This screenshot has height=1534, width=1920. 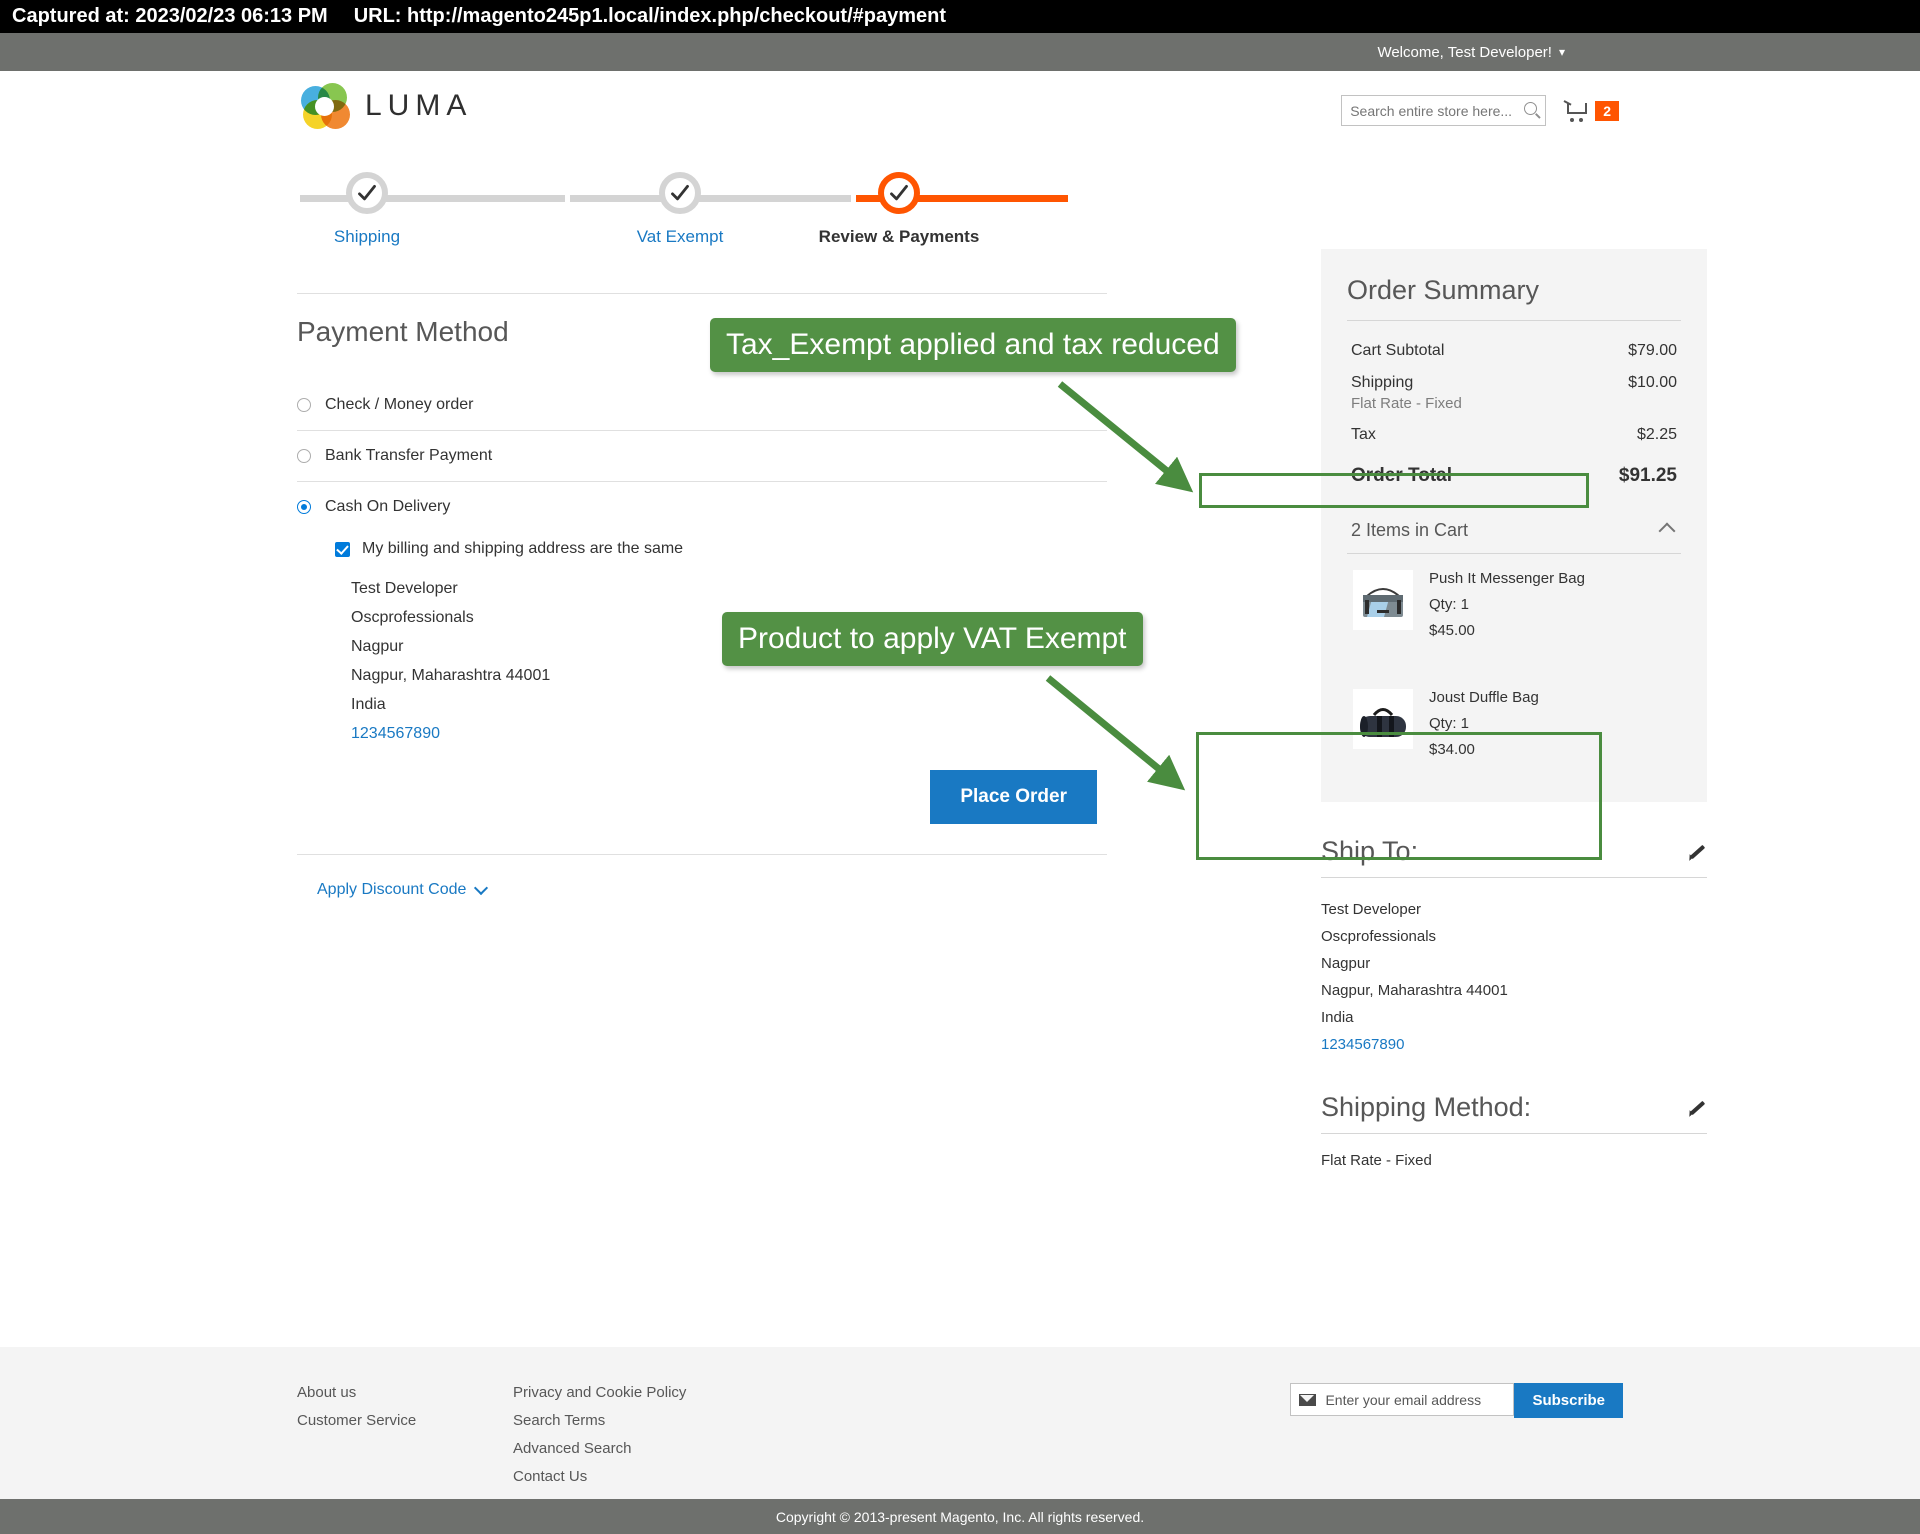 What do you see at coordinates (599, 1393) in the screenshot?
I see `footer-link-privacy-policy: Privacy and Cookie Policy` at bounding box center [599, 1393].